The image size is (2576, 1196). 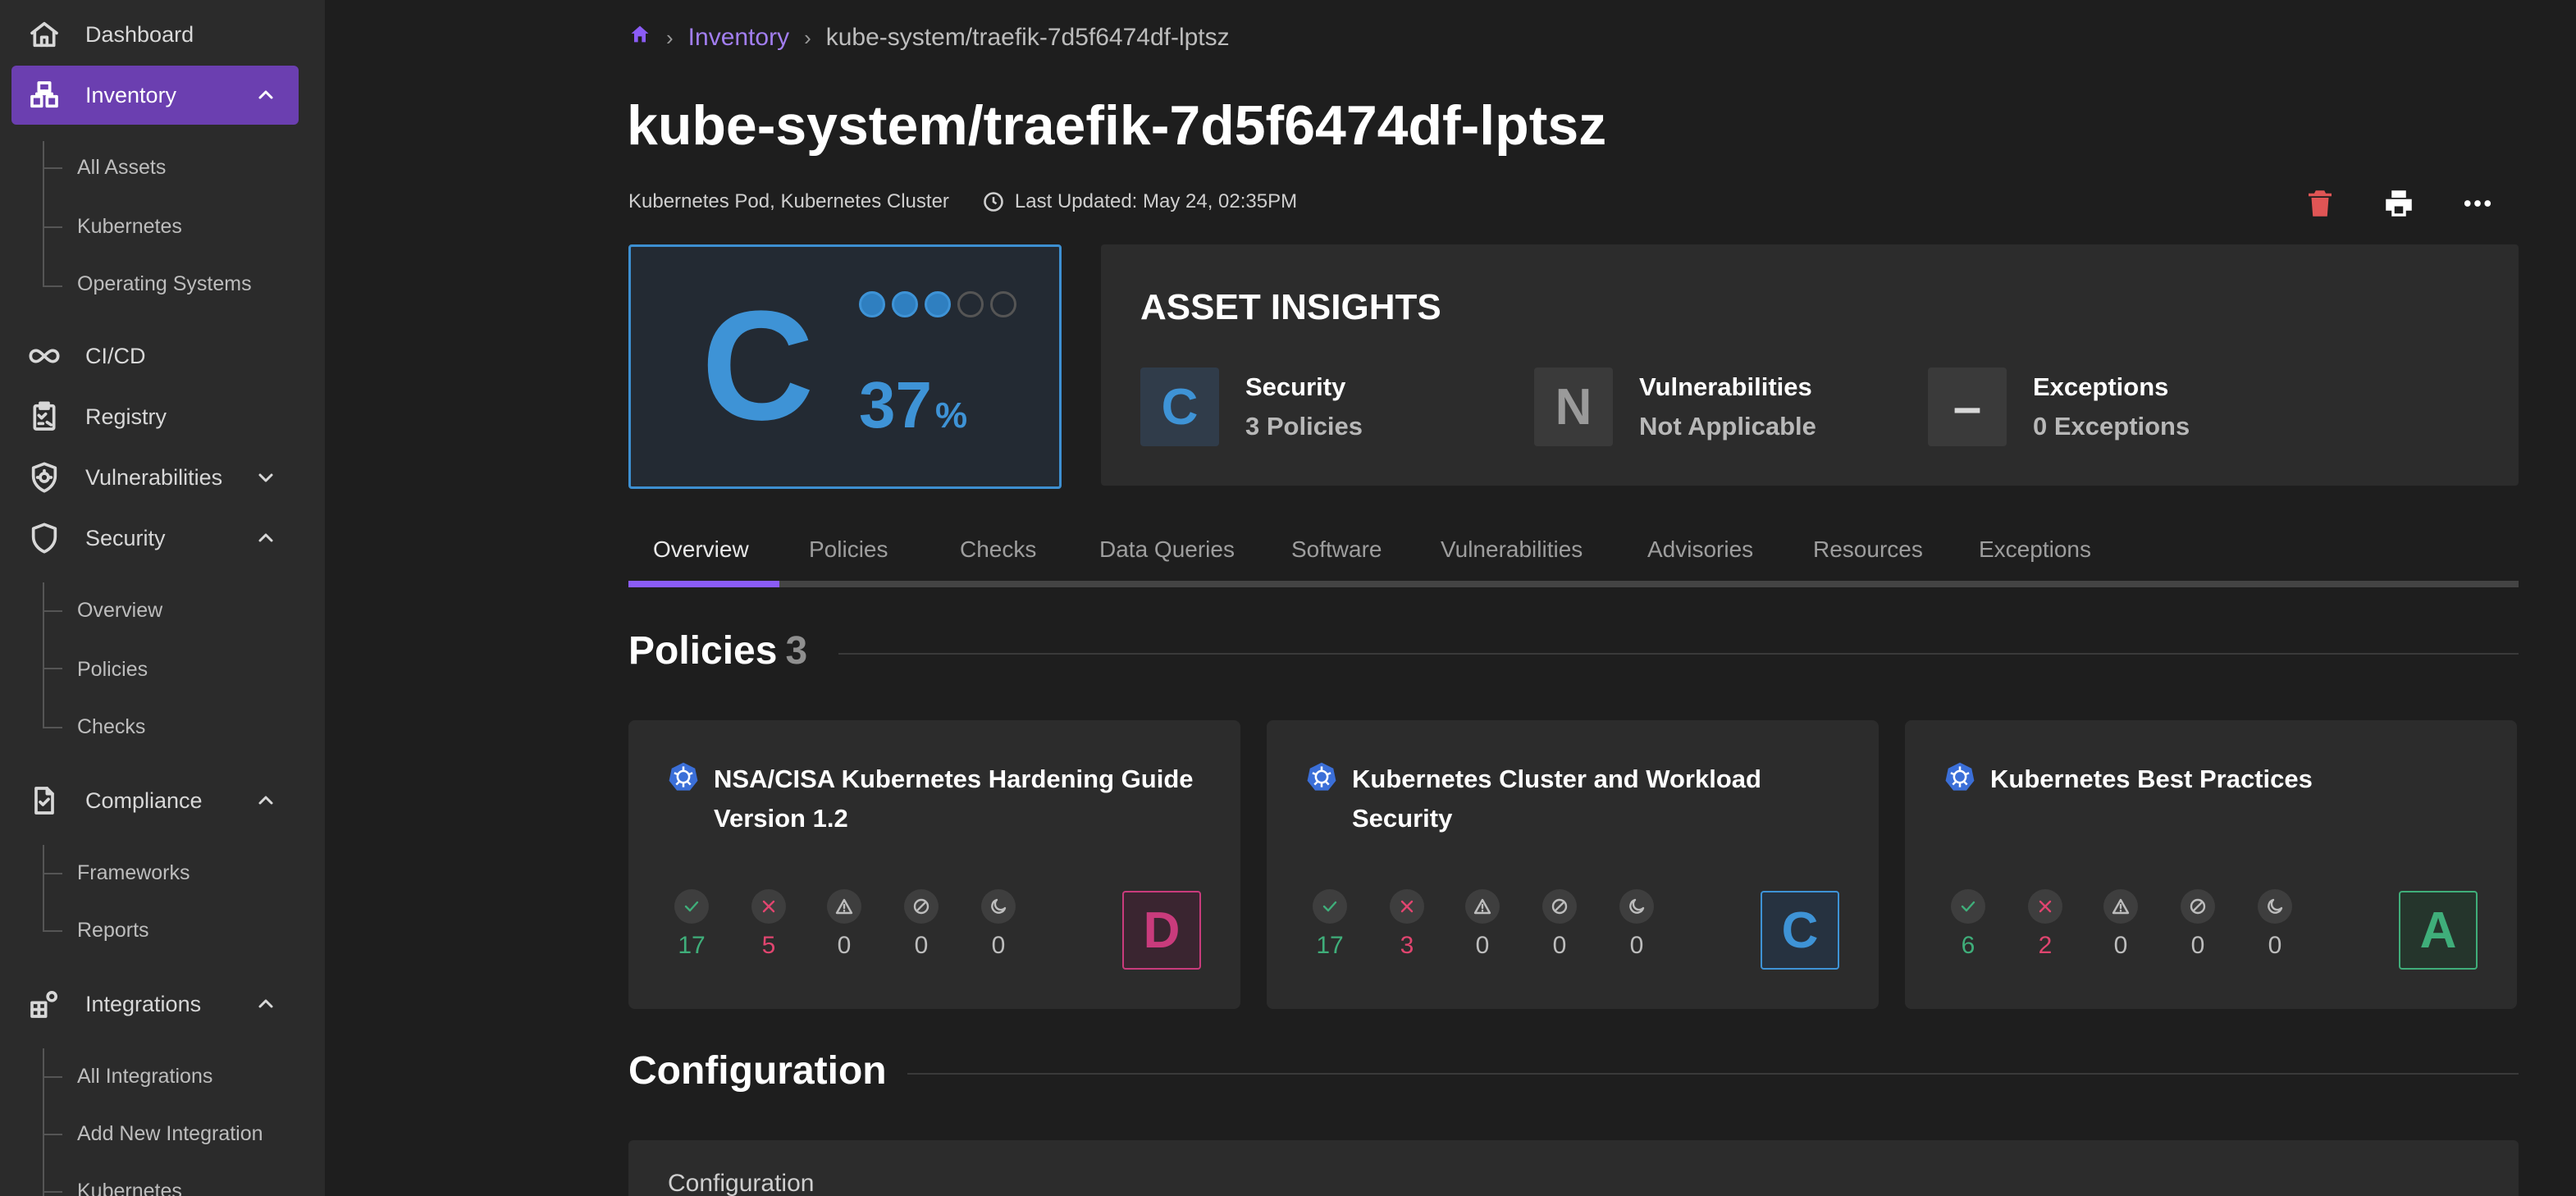 What do you see at coordinates (701, 549) in the screenshot?
I see `tab-overview: Overview` at bounding box center [701, 549].